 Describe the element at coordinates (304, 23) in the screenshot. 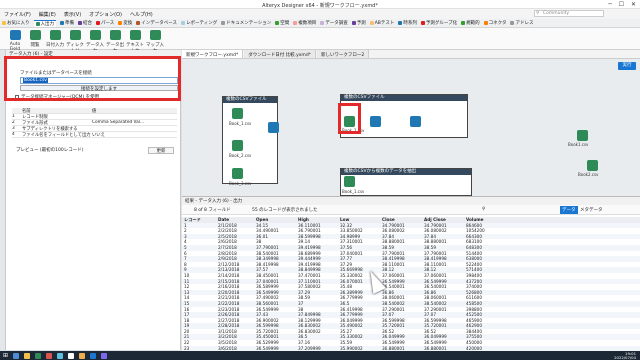

I see `category-tab-10: 複数項目` at that location.